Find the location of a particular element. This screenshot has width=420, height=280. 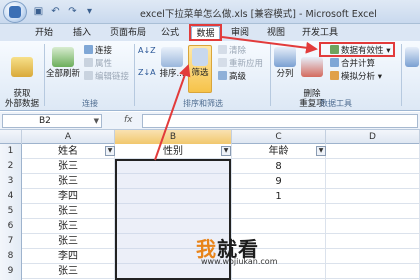

tab-insert: 插入 is located at coordinates (82, 33).